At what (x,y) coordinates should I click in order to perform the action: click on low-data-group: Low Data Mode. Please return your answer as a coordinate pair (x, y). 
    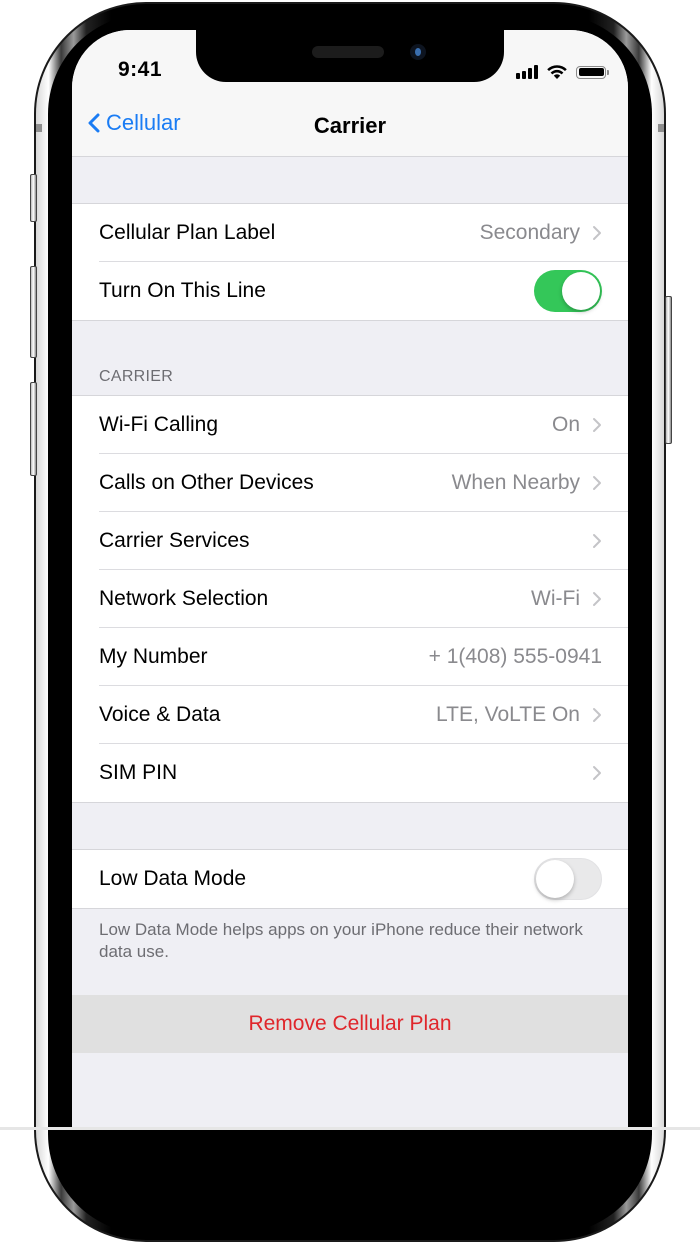
    Looking at the image, I should click on (350, 879).